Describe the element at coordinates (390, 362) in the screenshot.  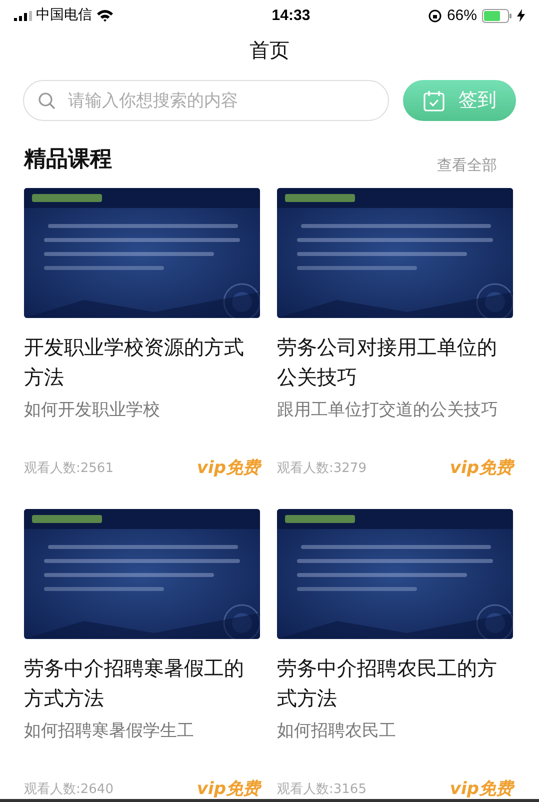
I see `course-title: 劳务公司对接用工单位的公关技巧` at that location.